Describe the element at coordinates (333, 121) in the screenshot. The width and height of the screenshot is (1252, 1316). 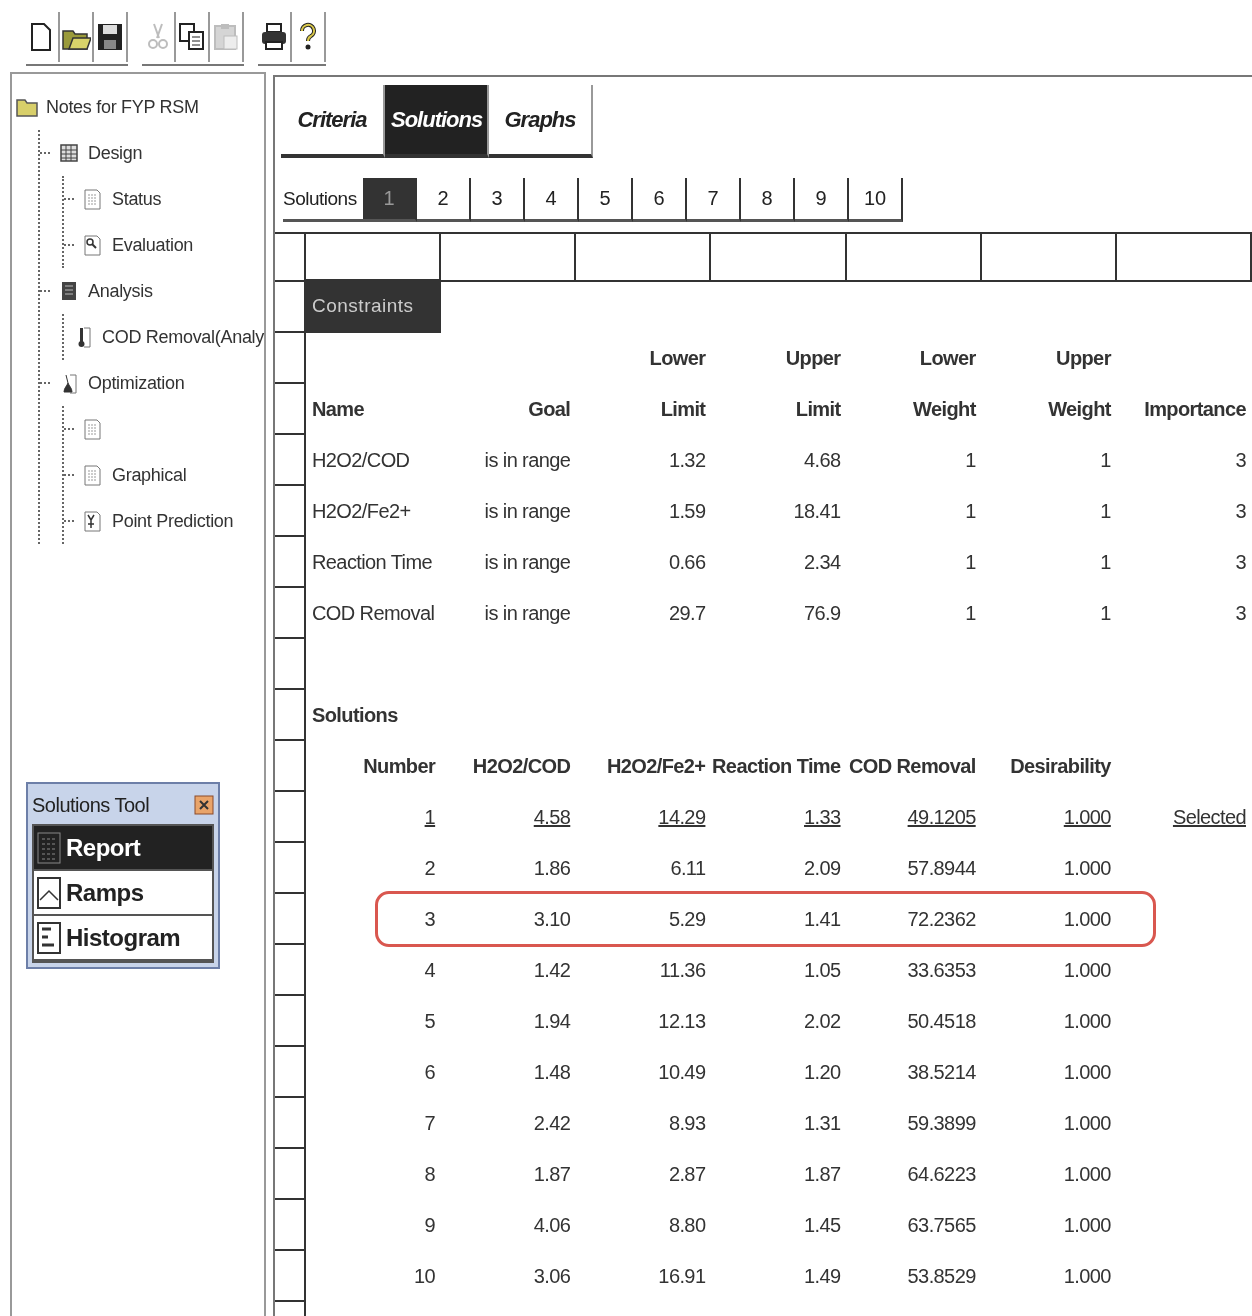
I see `tab: Criteria` at that location.